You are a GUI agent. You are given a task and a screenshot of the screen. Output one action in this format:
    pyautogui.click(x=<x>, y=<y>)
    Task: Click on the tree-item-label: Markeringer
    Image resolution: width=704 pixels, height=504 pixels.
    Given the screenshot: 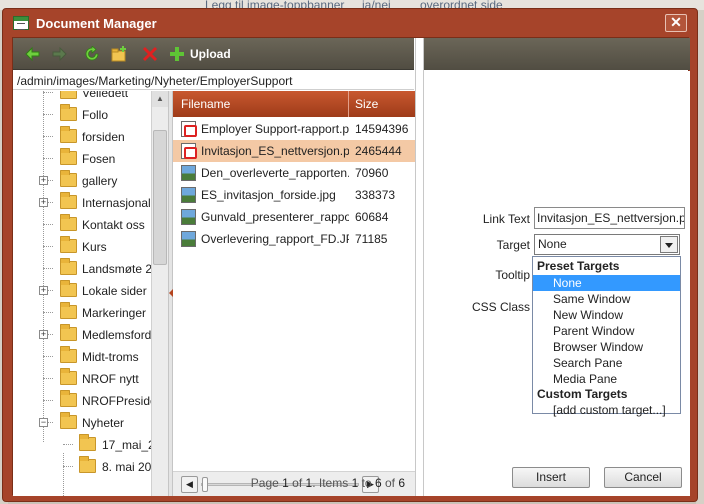 What is the action you would take?
    pyautogui.click(x=114, y=313)
    